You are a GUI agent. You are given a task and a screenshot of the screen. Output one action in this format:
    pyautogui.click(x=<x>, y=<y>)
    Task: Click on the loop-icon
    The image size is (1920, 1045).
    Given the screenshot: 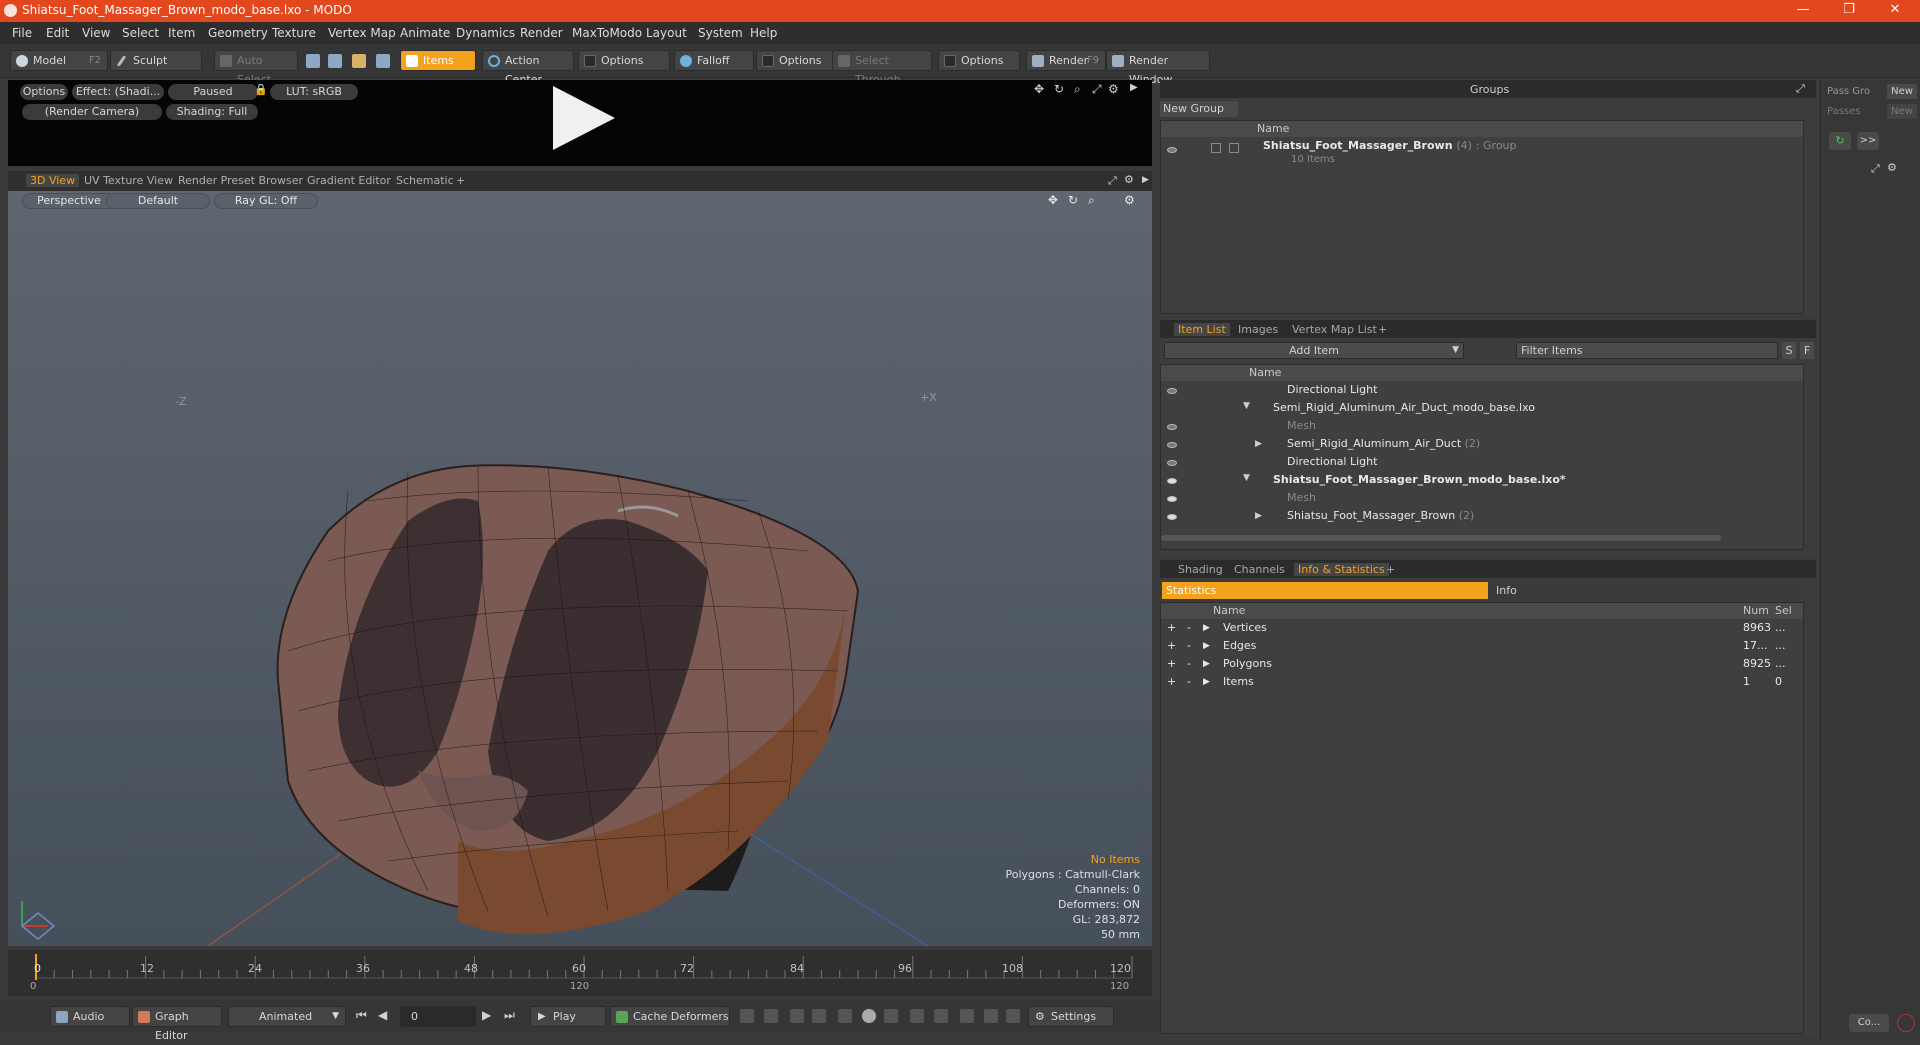 What is the action you would take?
    pyautogui.click(x=967, y=1016)
    